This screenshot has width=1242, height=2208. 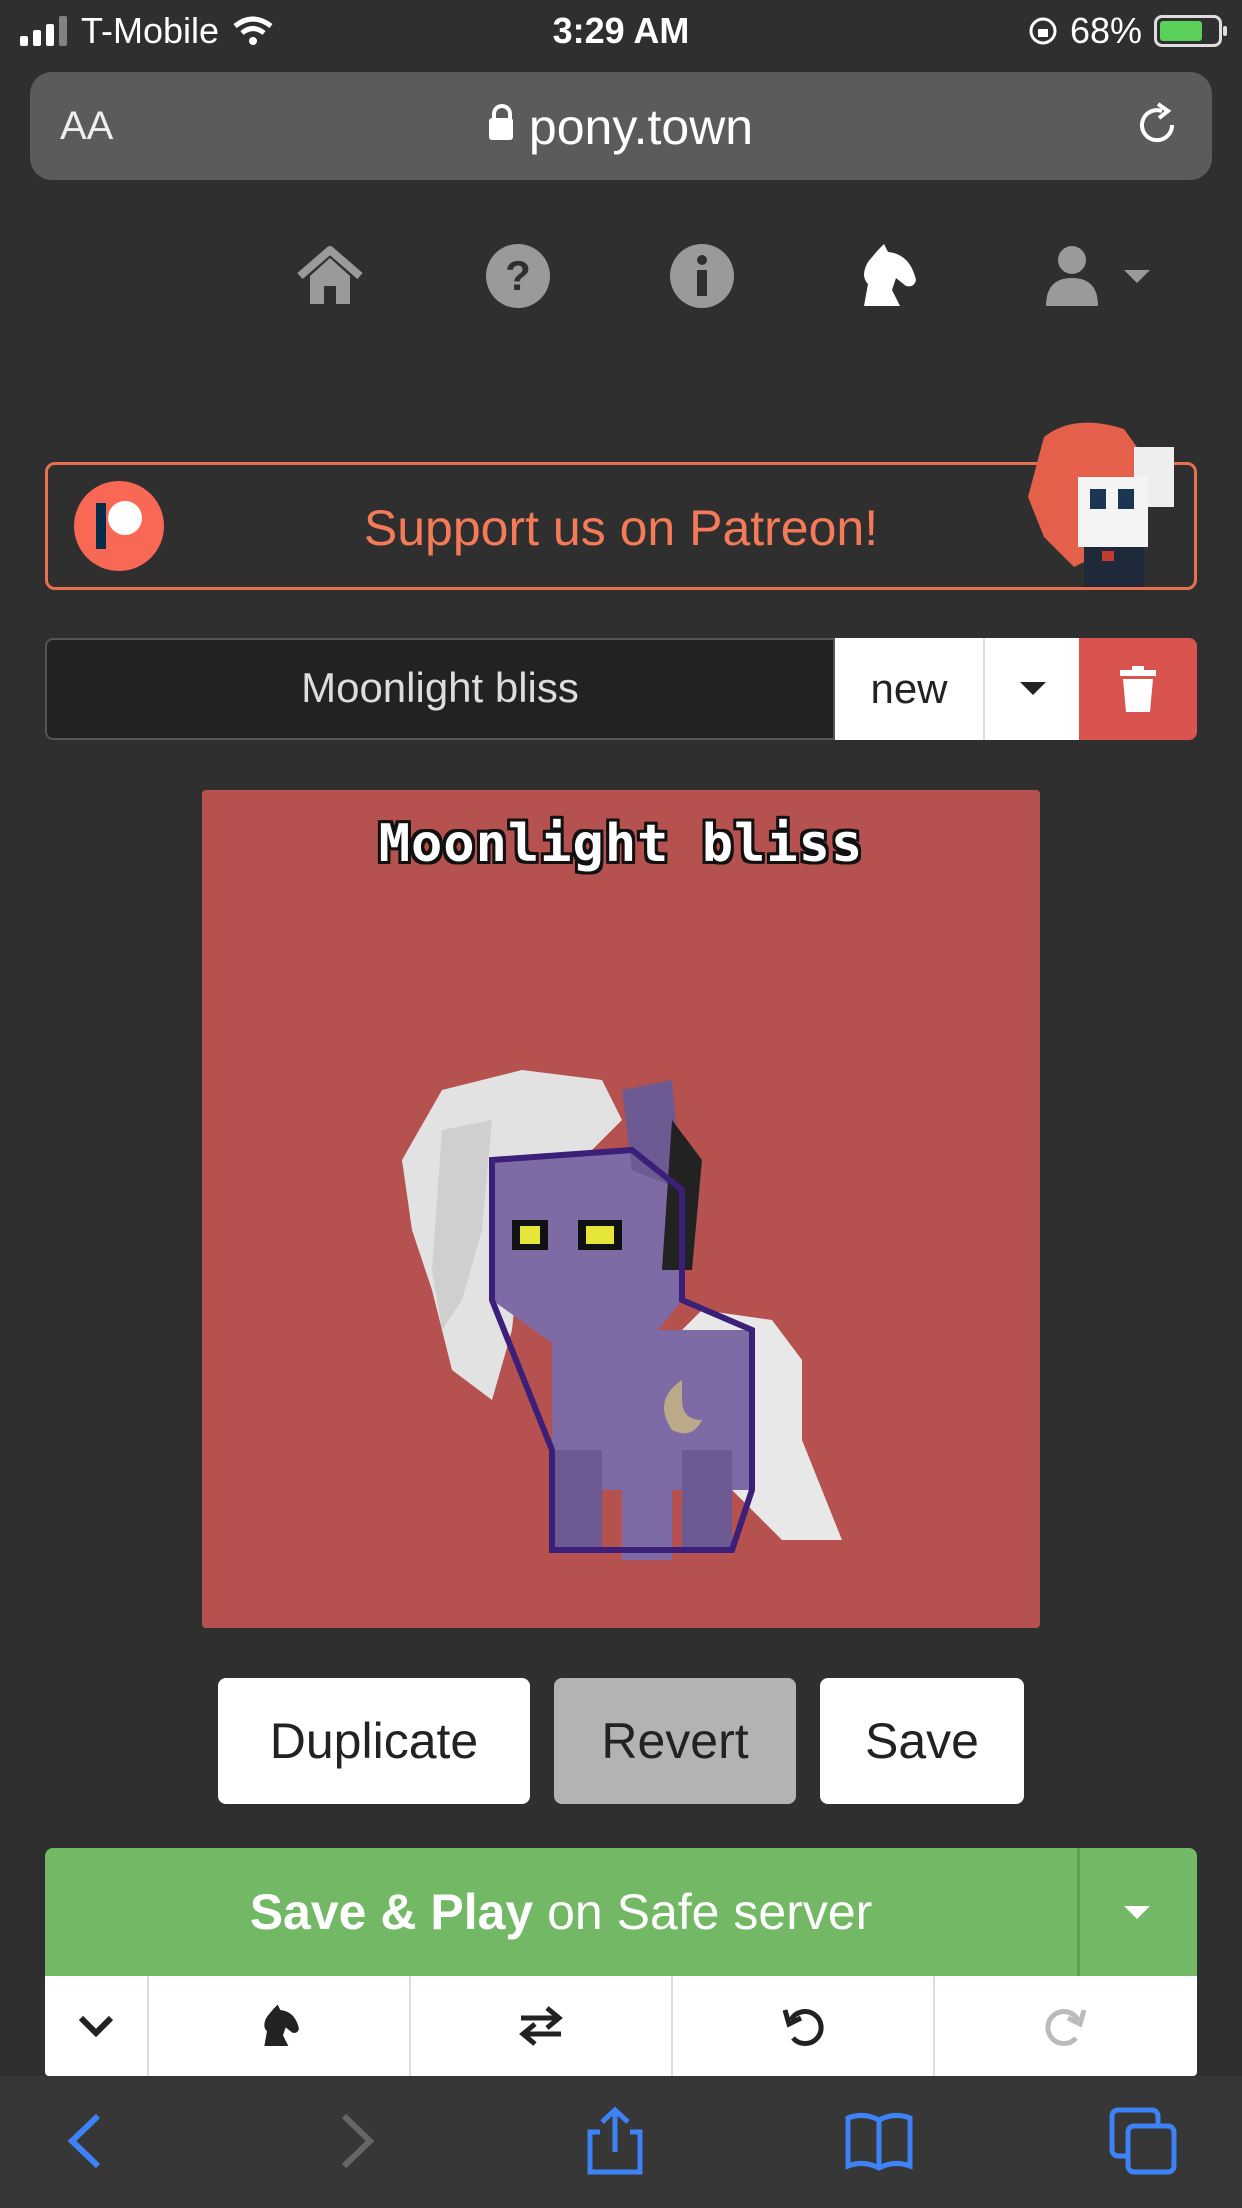 I want to click on undo-button, so click(x=804, y=2026).